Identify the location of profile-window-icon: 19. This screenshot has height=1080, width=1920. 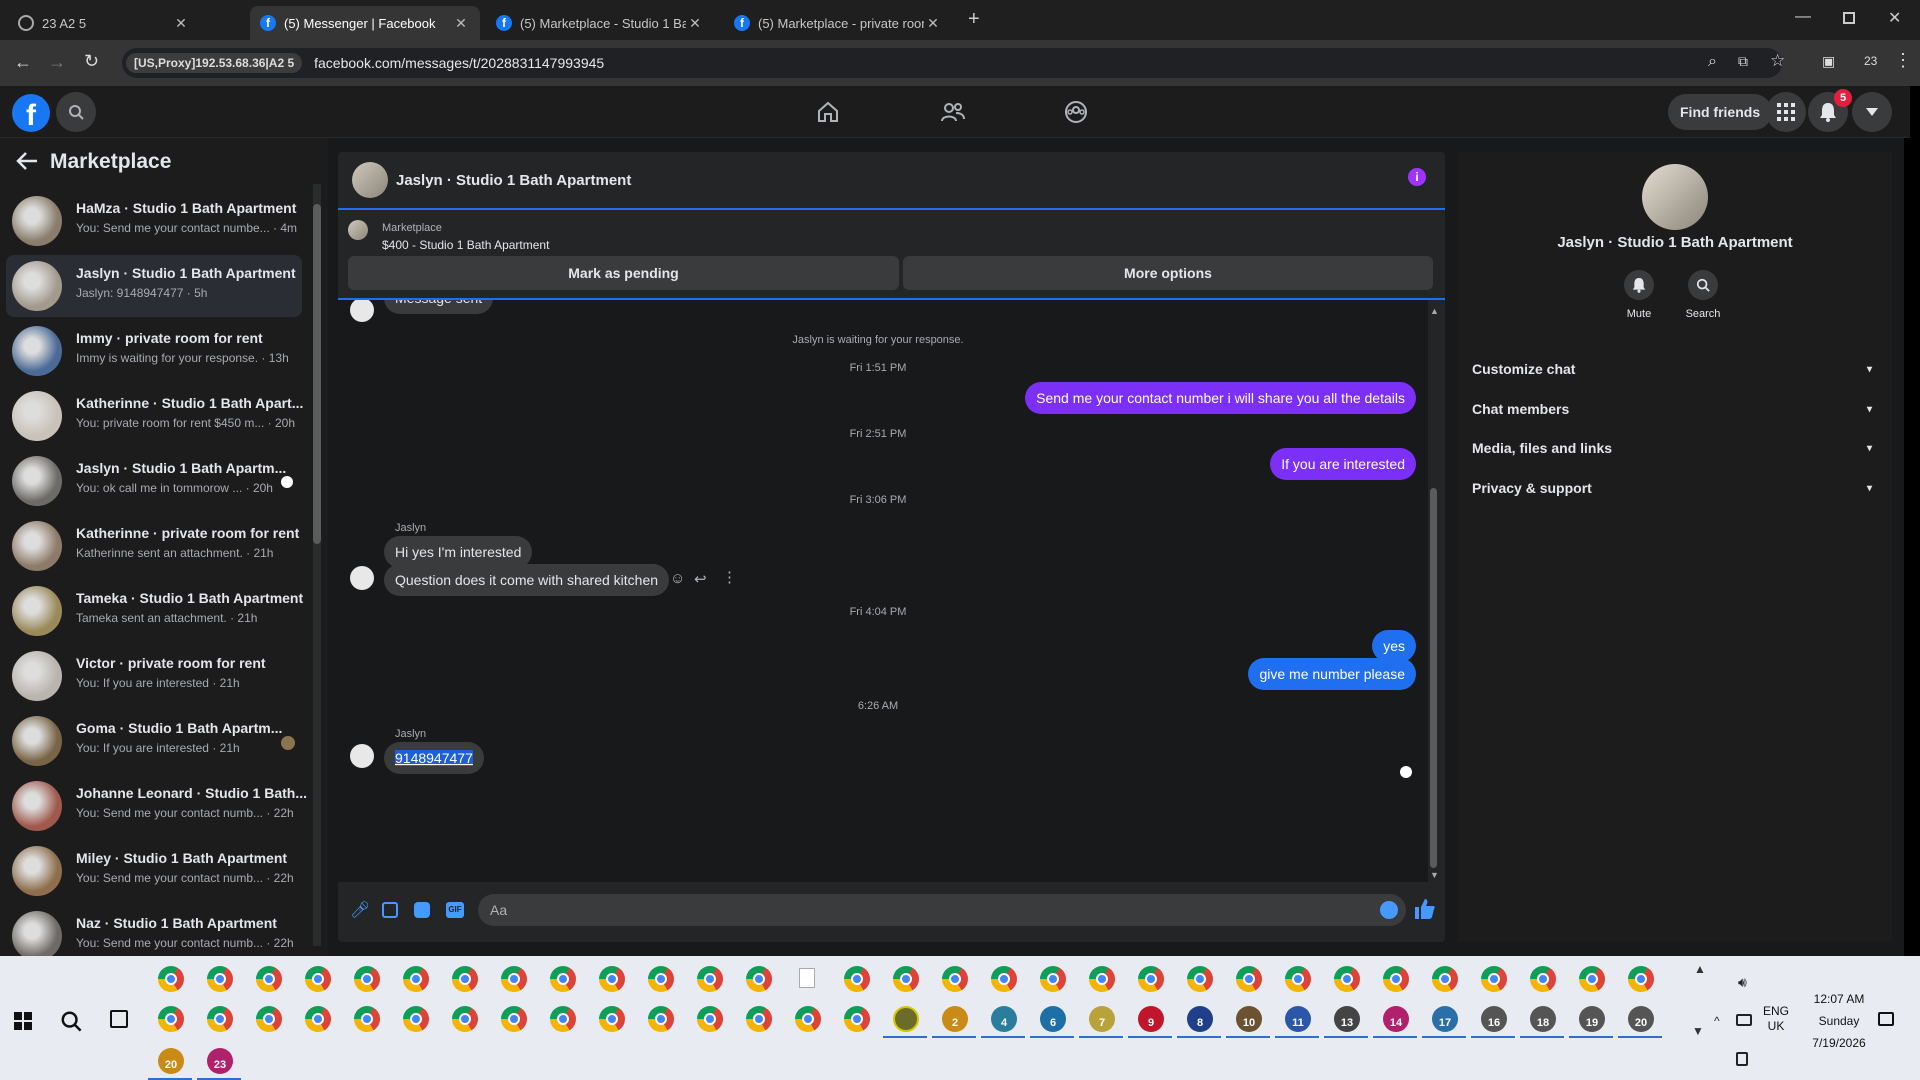
(1592, 1019).